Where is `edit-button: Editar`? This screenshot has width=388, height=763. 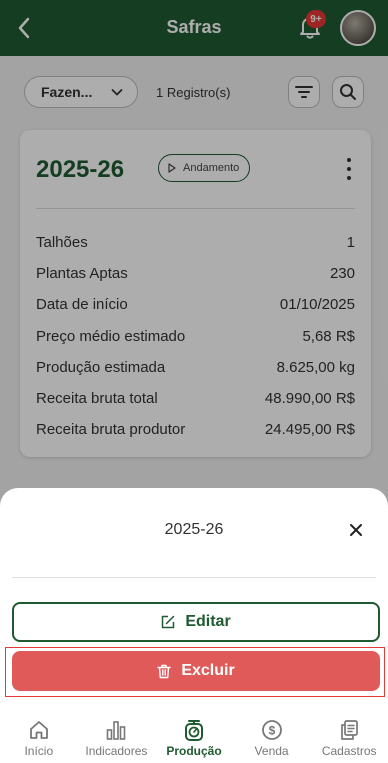
edit-button: Editar is located at coordinates (196, 622).